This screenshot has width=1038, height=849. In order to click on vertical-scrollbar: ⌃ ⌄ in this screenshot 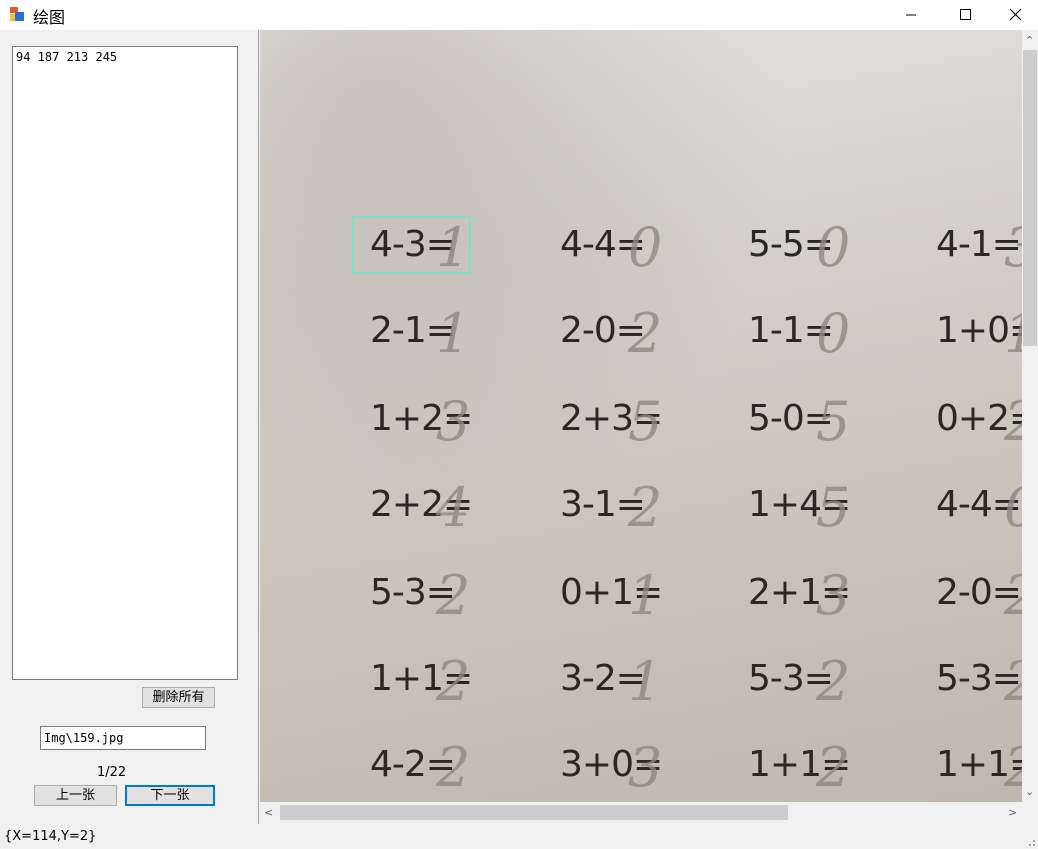, I will do `click(1030, 416)`.